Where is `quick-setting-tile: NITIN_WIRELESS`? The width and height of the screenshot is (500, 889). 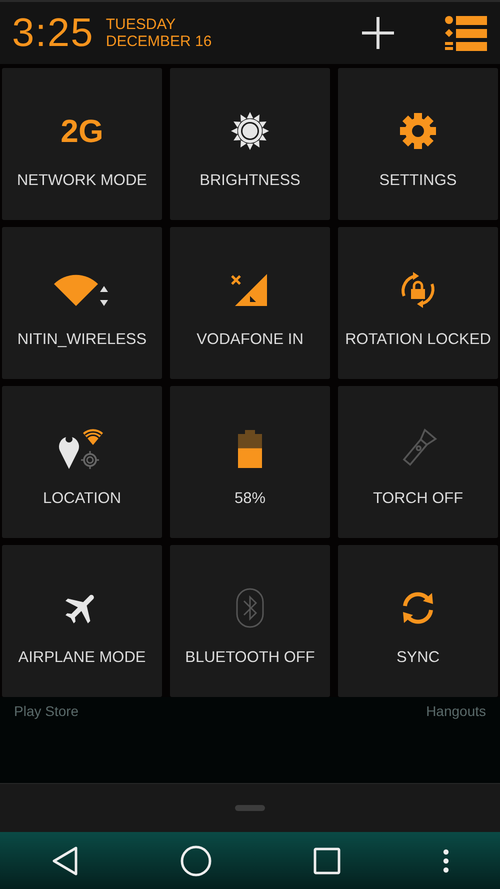 quick-setting-tile: NITIN_WIRELESS is located at coordinates (82, 303).